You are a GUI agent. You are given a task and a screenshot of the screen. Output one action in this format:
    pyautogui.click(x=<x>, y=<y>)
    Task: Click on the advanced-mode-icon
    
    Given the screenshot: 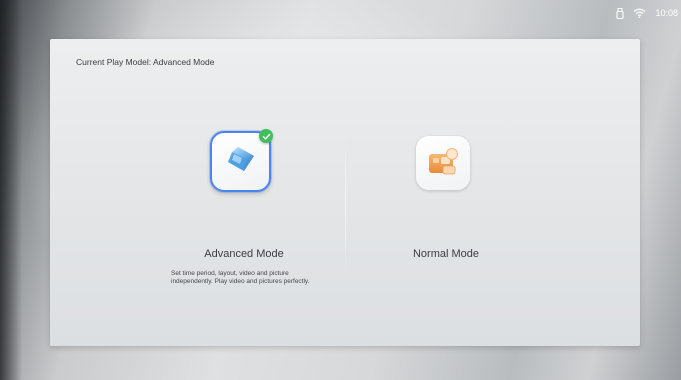 What is the action you would take?
    pyautogui.click(x=241, y=161)
    